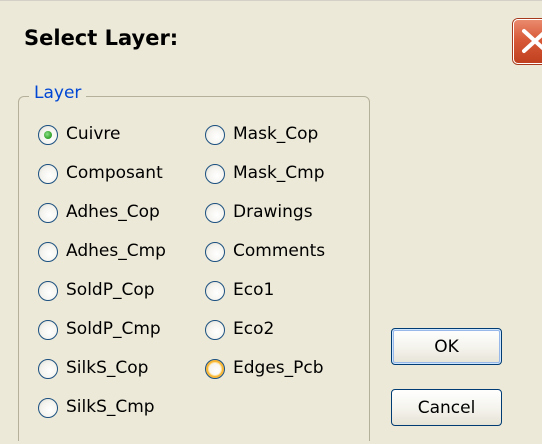 Image resolution: width=542 pixels, height=444 pixels. I want to click on cancel-button: Cancel, so click(446, 407).